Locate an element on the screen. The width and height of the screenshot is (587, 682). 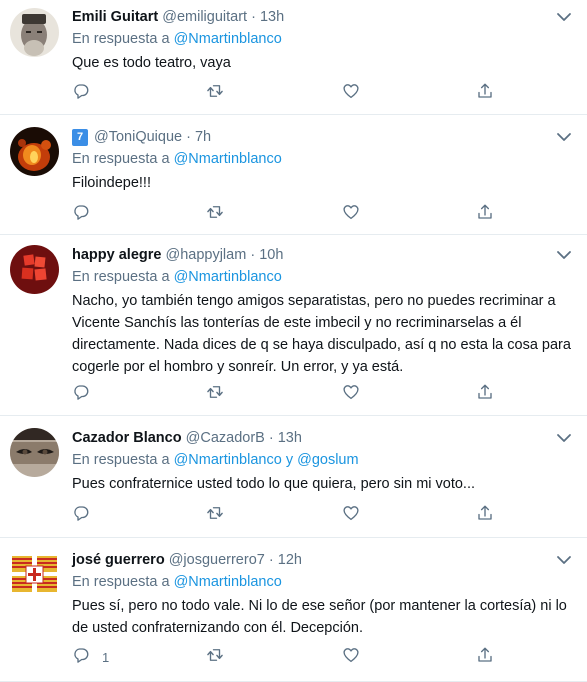
display-name: josé guerrero is located at coordinates (118, 560).